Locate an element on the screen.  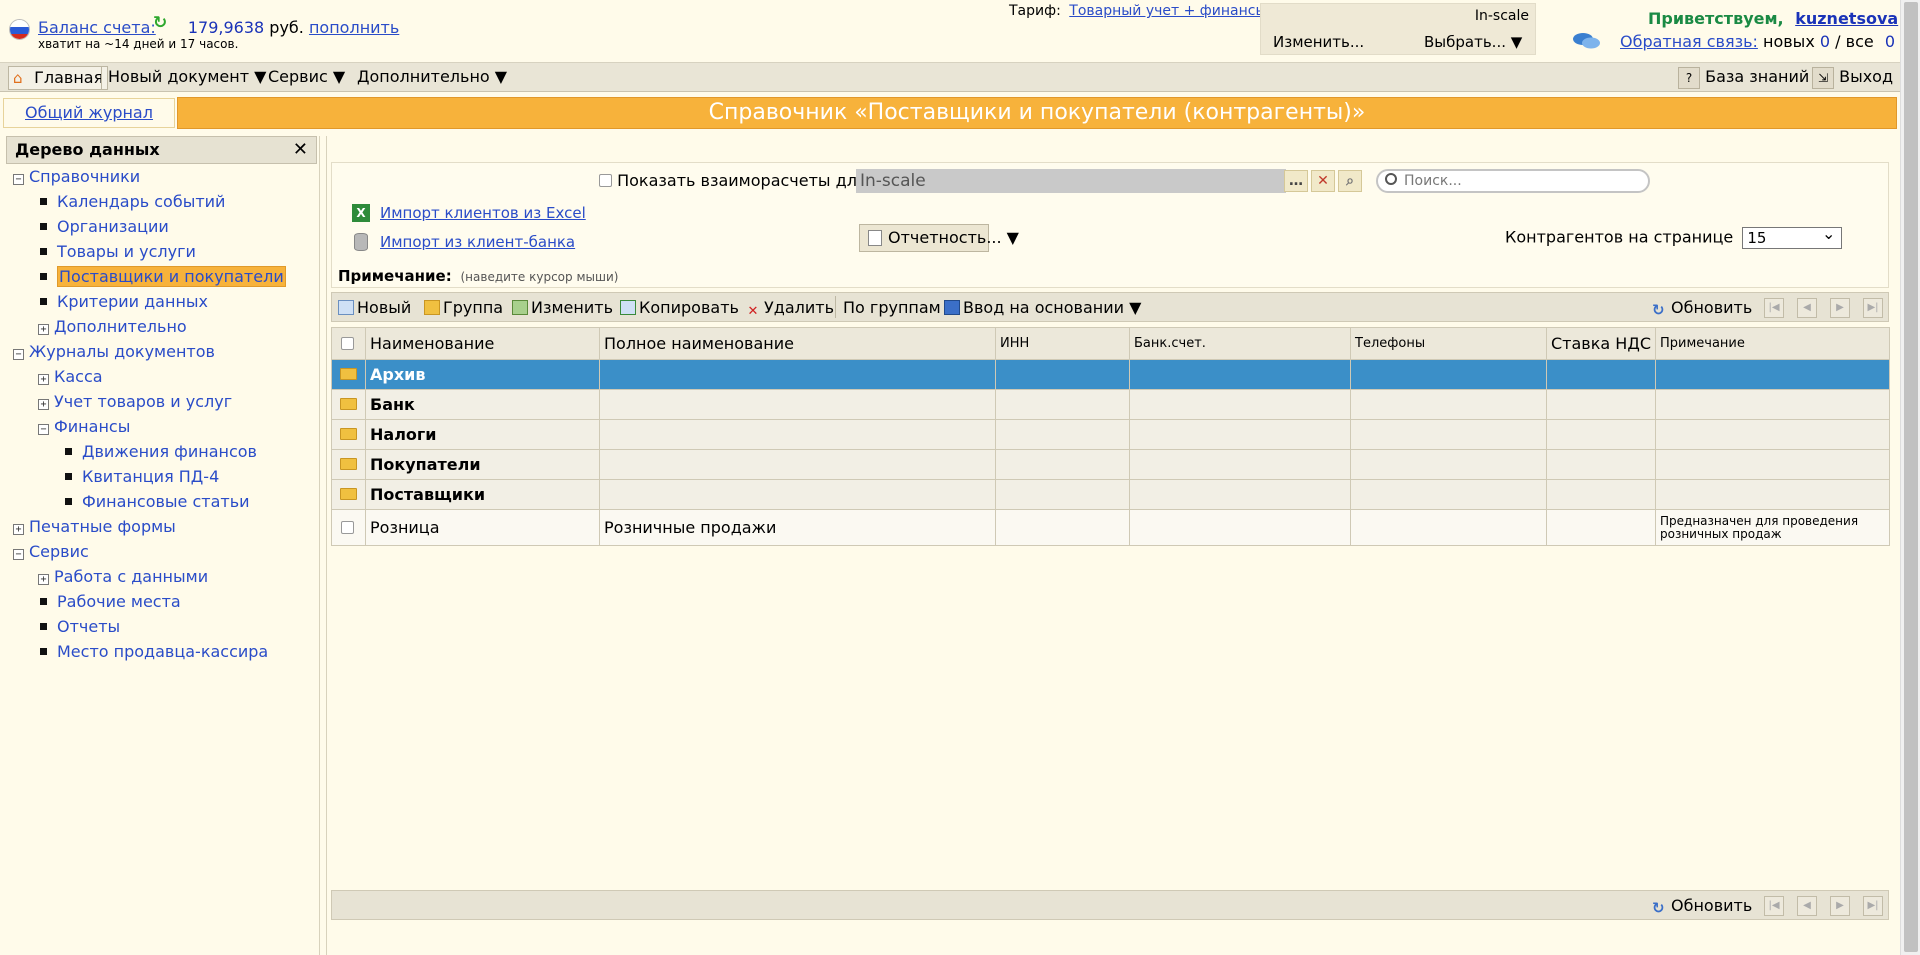
name-cell: Банк is located at coordinates (482, 404).